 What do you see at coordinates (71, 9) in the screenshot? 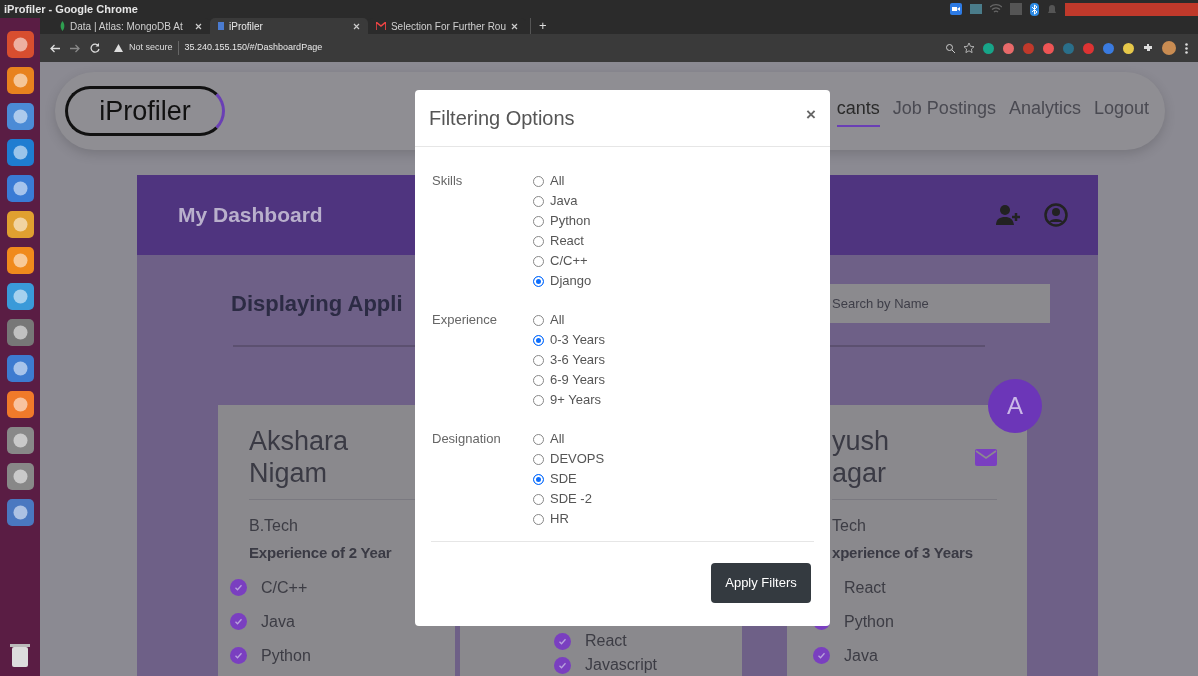
I see `window-title: iProfiler - Google Chrome` at bounding box center [71, 9].